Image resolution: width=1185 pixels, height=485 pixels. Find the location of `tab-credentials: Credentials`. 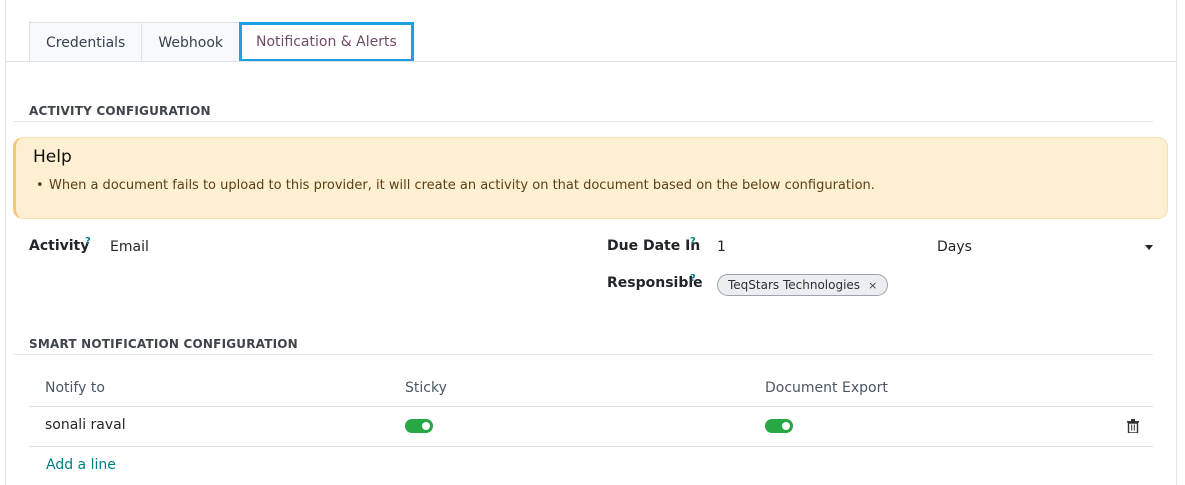

tab-credentials: Credentials is located at coordinates (86, 42).